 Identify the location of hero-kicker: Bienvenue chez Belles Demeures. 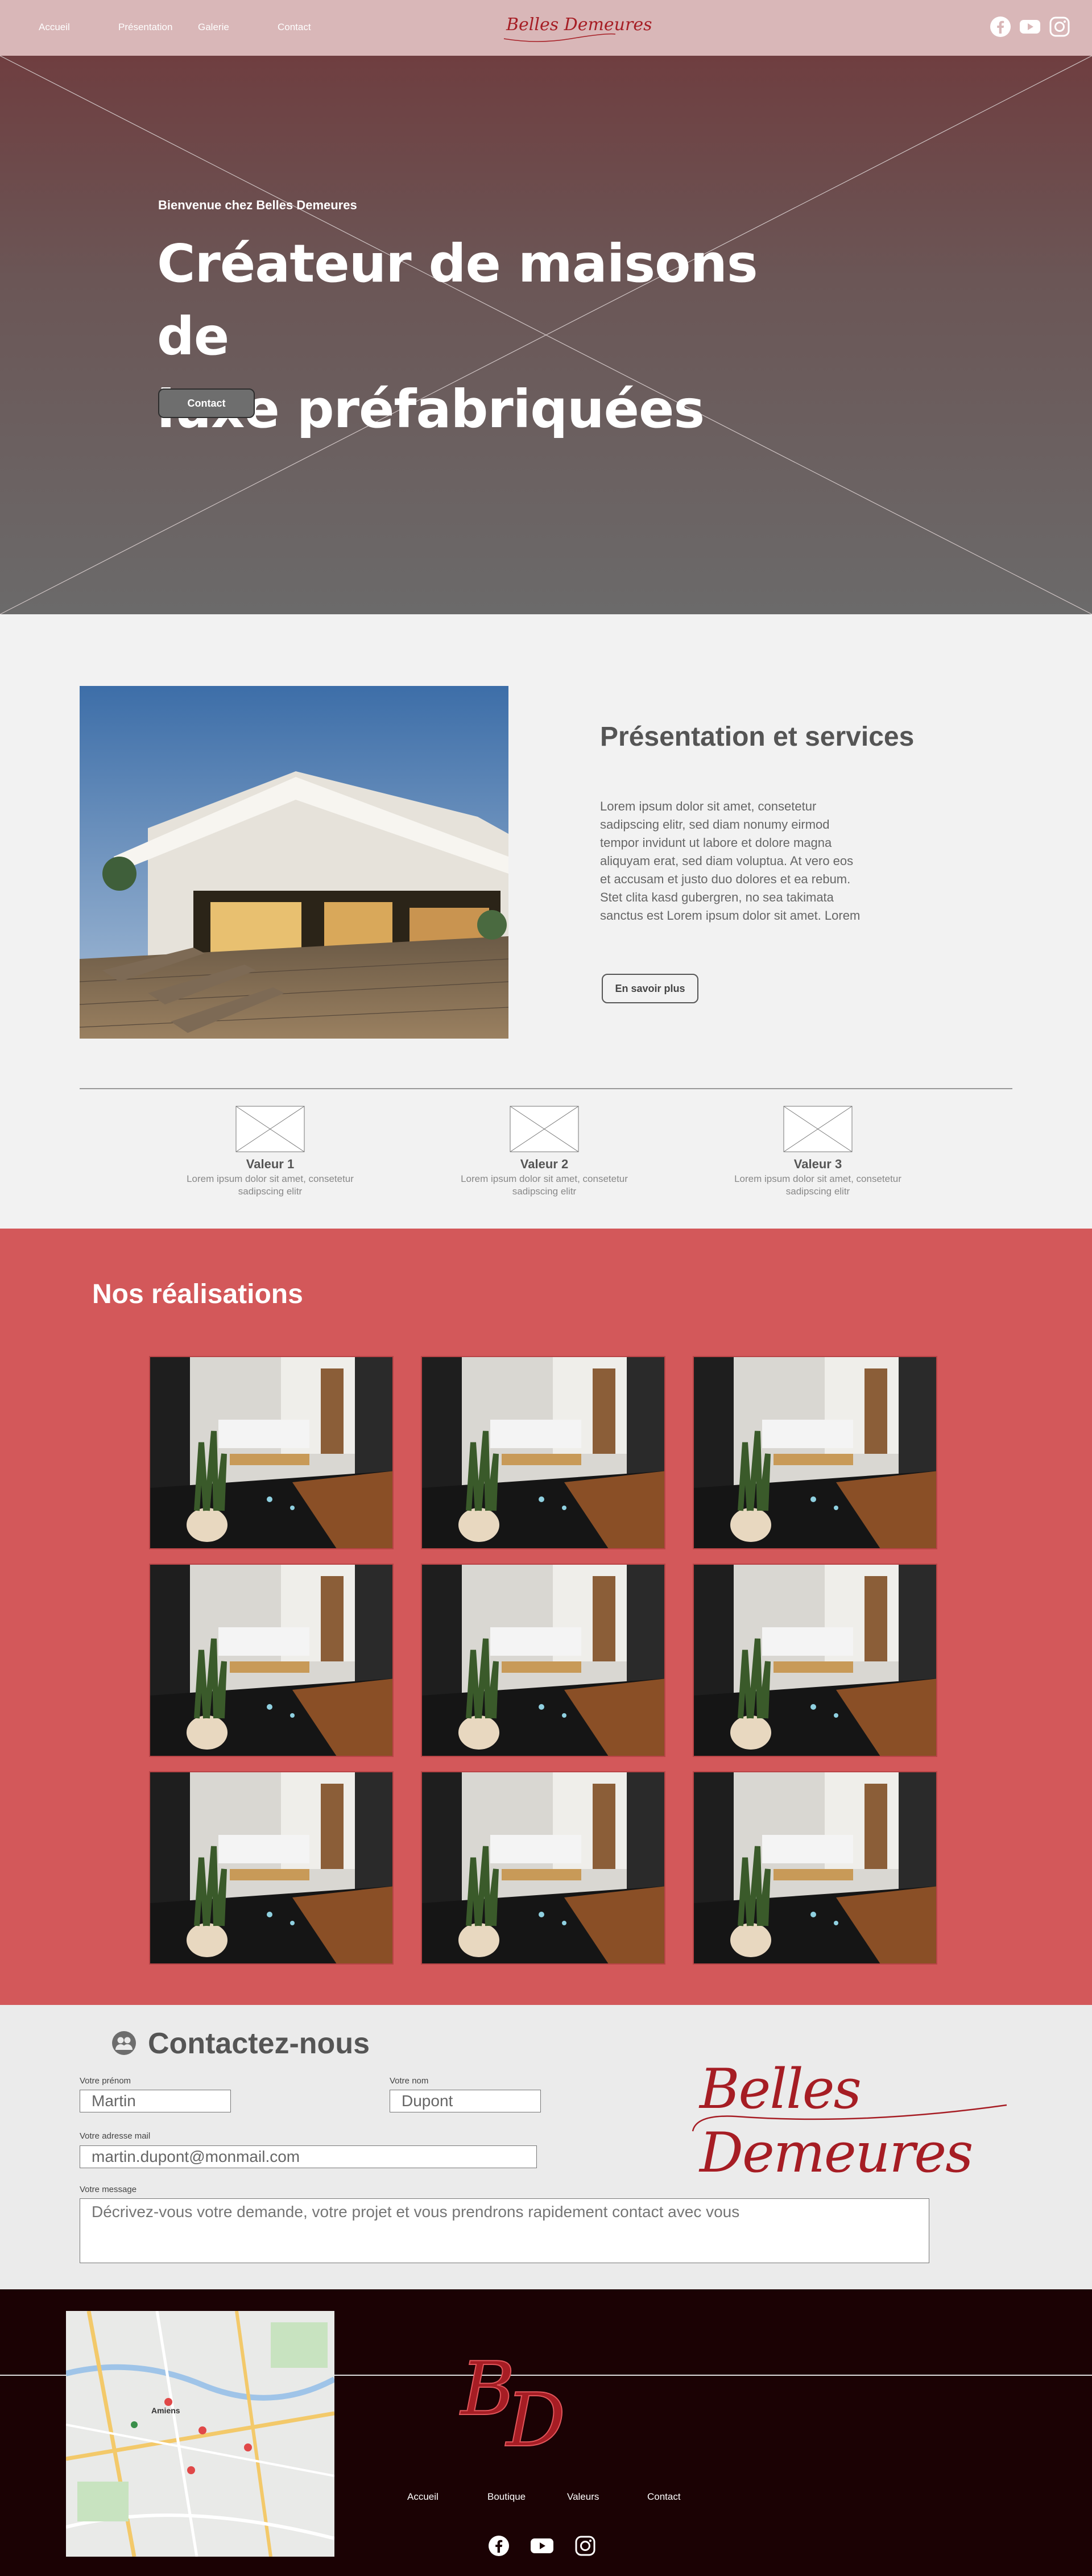
(257, 205).